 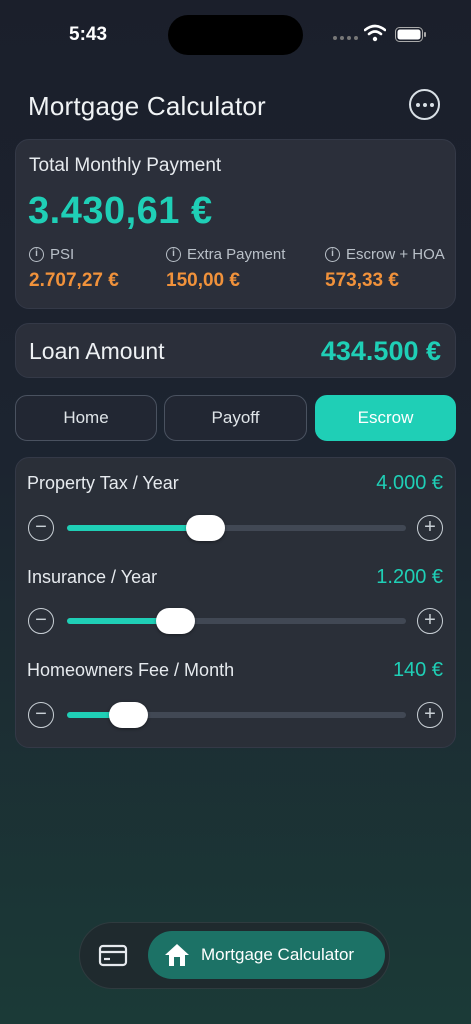 What do you see at coordinates (235, 418) in the screenshot?
I see `tab-payoff: Payoff` at bounding box center [235, 418].